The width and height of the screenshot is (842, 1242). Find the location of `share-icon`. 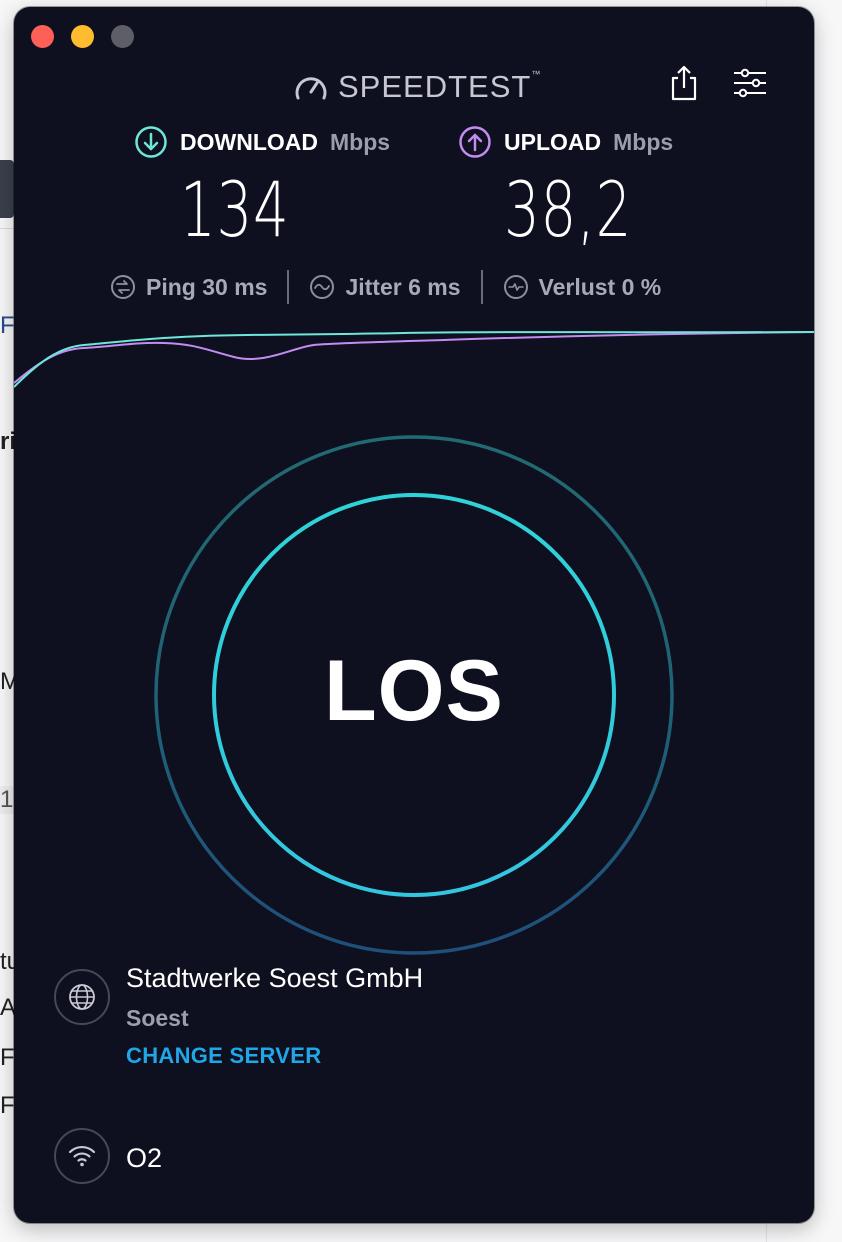

share-icon is located at coordinates (684, 83).